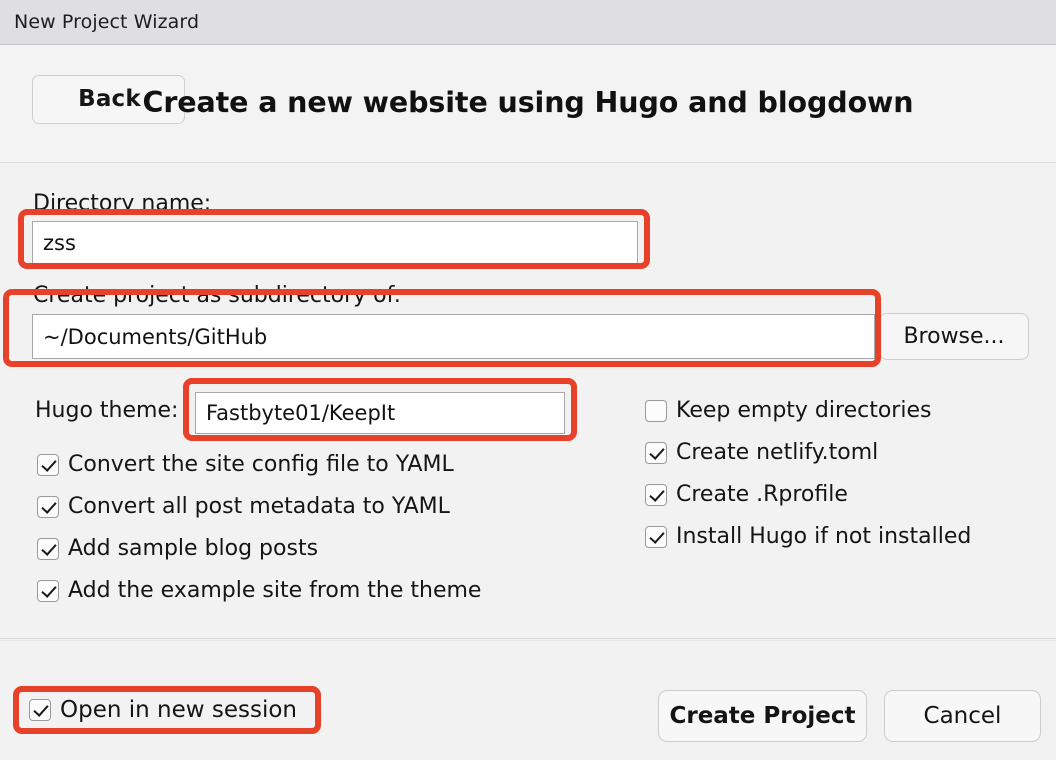 The image size is (1056, 760). What do you see at coordinates (962, 716) in the screenshot?
I see `cancel-button: Cancel` at bounding box center [962, 716].